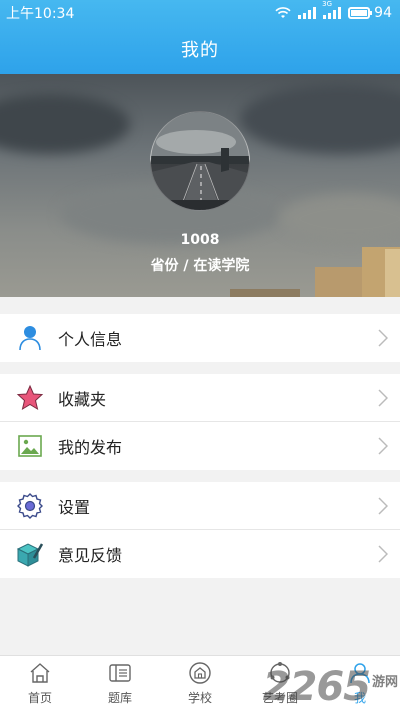 The image size is (400, 711). What do you see at coordinates (200, 673) in the screenshot?
I see `school-icon` at bounding box center [200, 673].